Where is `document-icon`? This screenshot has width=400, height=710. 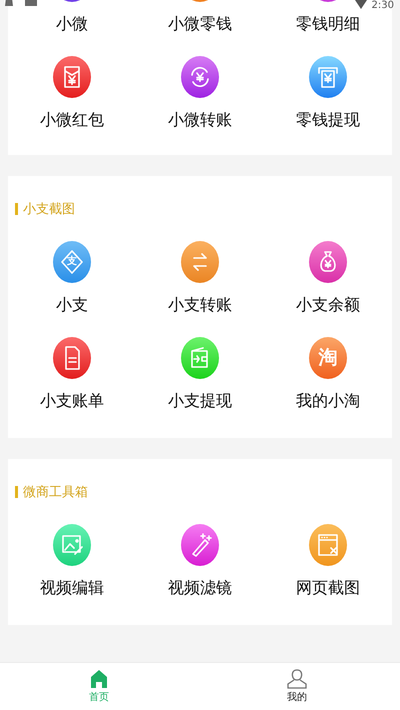
document-icon is located at coordinates (72, 358).